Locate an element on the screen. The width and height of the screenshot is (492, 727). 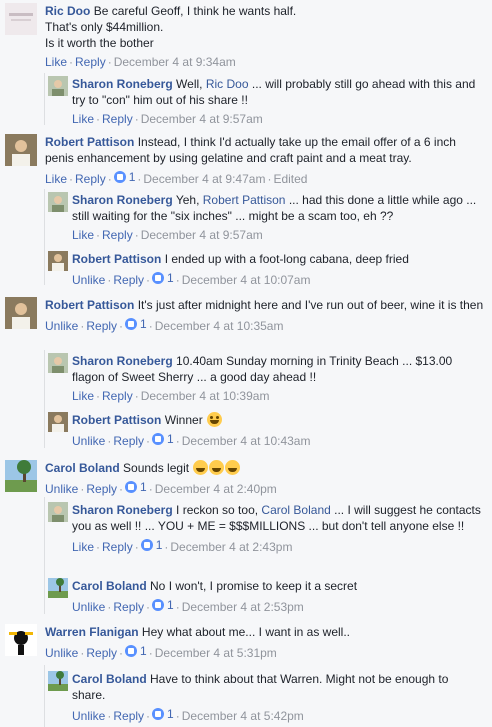
timestamp: December 4 at 9:47am is located at coordinates (204, 179).